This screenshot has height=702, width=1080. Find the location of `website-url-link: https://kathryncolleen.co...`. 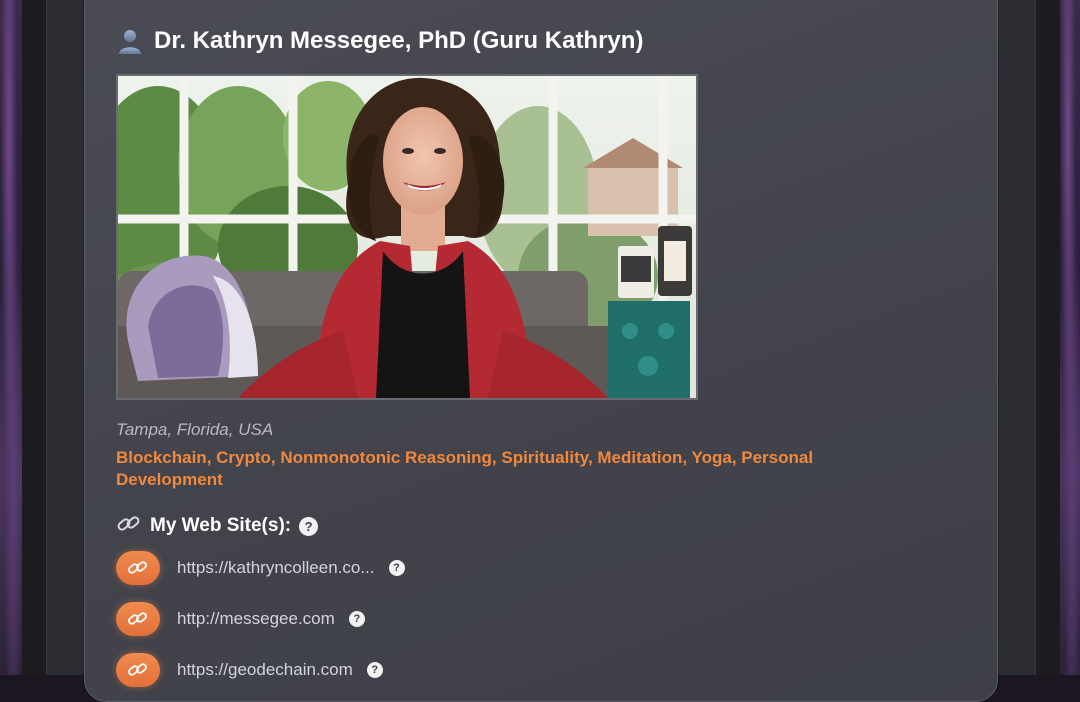

website-url-link: https://kathryncolleen.co... is located at coordinates (276, 568).